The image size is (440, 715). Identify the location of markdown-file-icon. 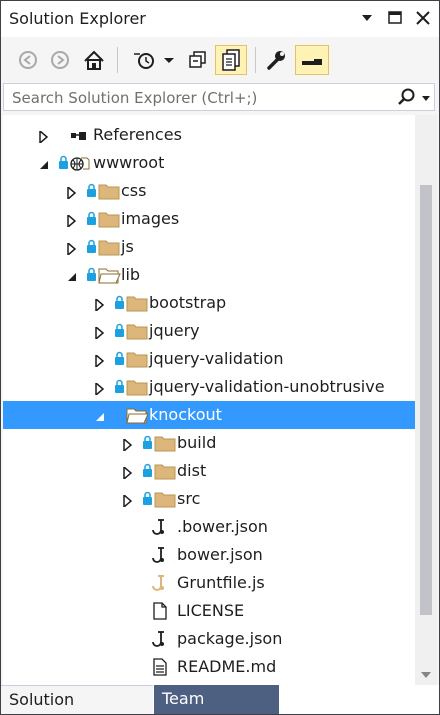
(161, 667).